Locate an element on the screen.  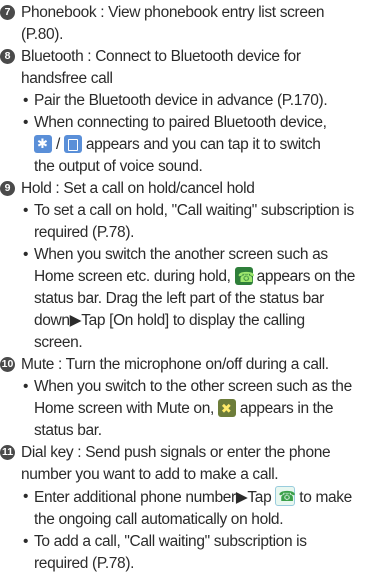
item-number: 9 is located at coordinates (7, 188).